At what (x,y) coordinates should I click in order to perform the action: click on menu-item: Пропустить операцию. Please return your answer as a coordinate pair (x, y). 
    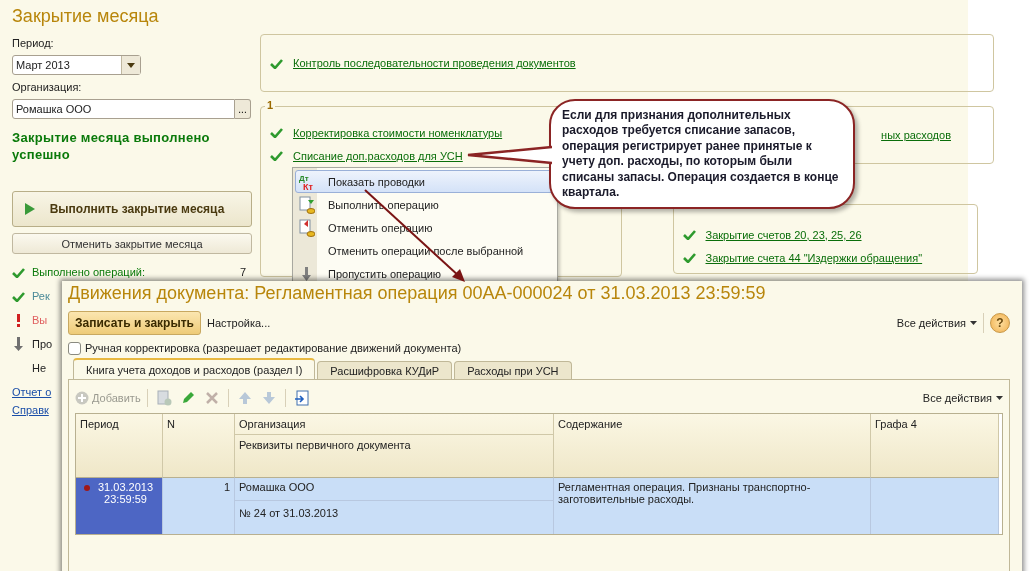
    Looking at the image, I should click on (425, 273).